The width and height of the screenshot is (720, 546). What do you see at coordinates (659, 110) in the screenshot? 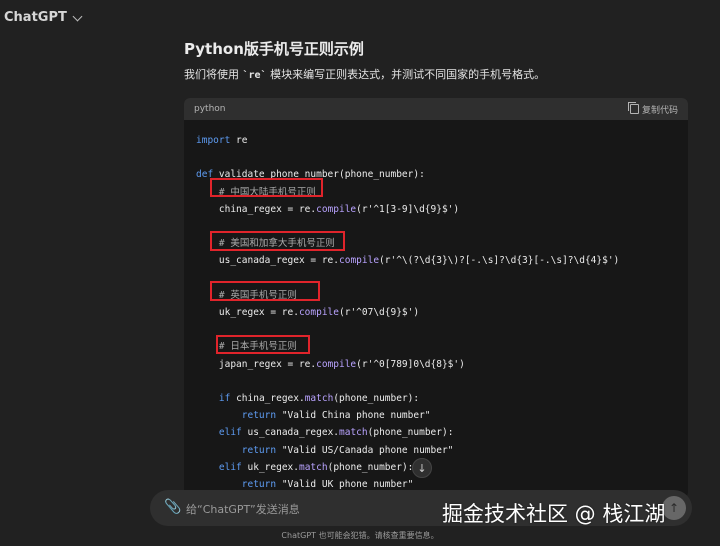
I see `copy-code-label: 复制代码` at bounding box center [659, 110].